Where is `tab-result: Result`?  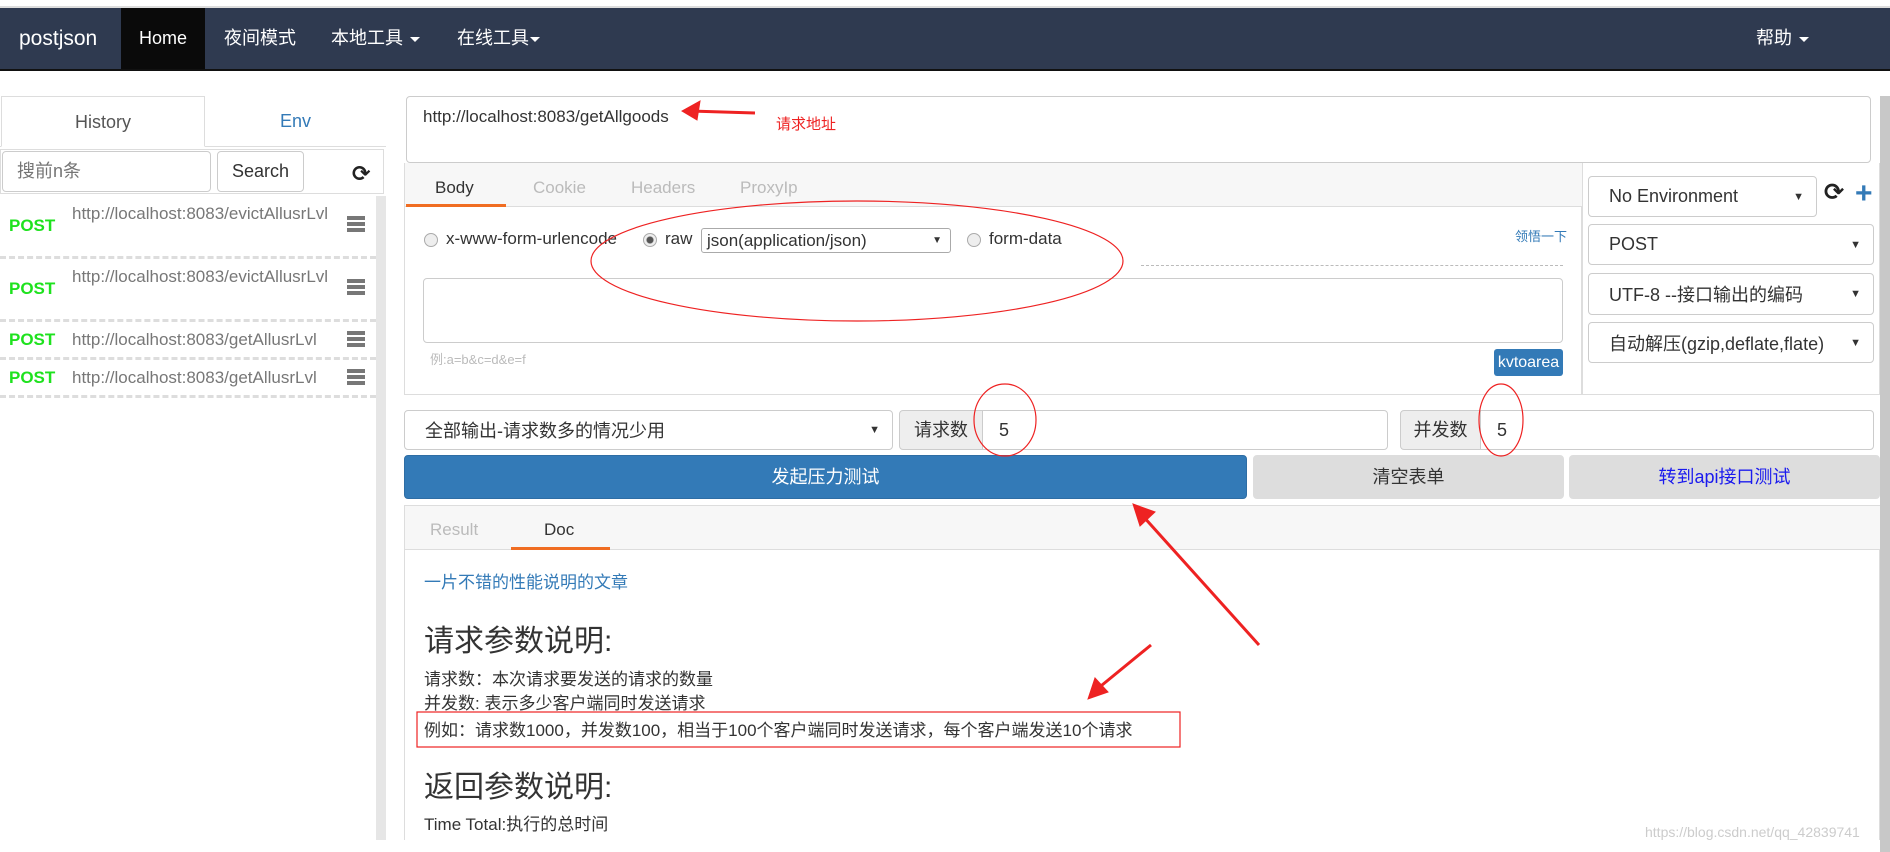
tab-result: Result is located at coordinates (454, 530).